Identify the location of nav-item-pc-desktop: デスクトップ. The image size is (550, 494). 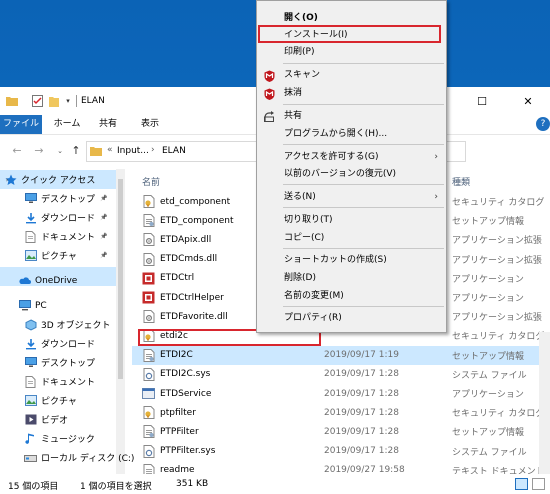
(58, 362).